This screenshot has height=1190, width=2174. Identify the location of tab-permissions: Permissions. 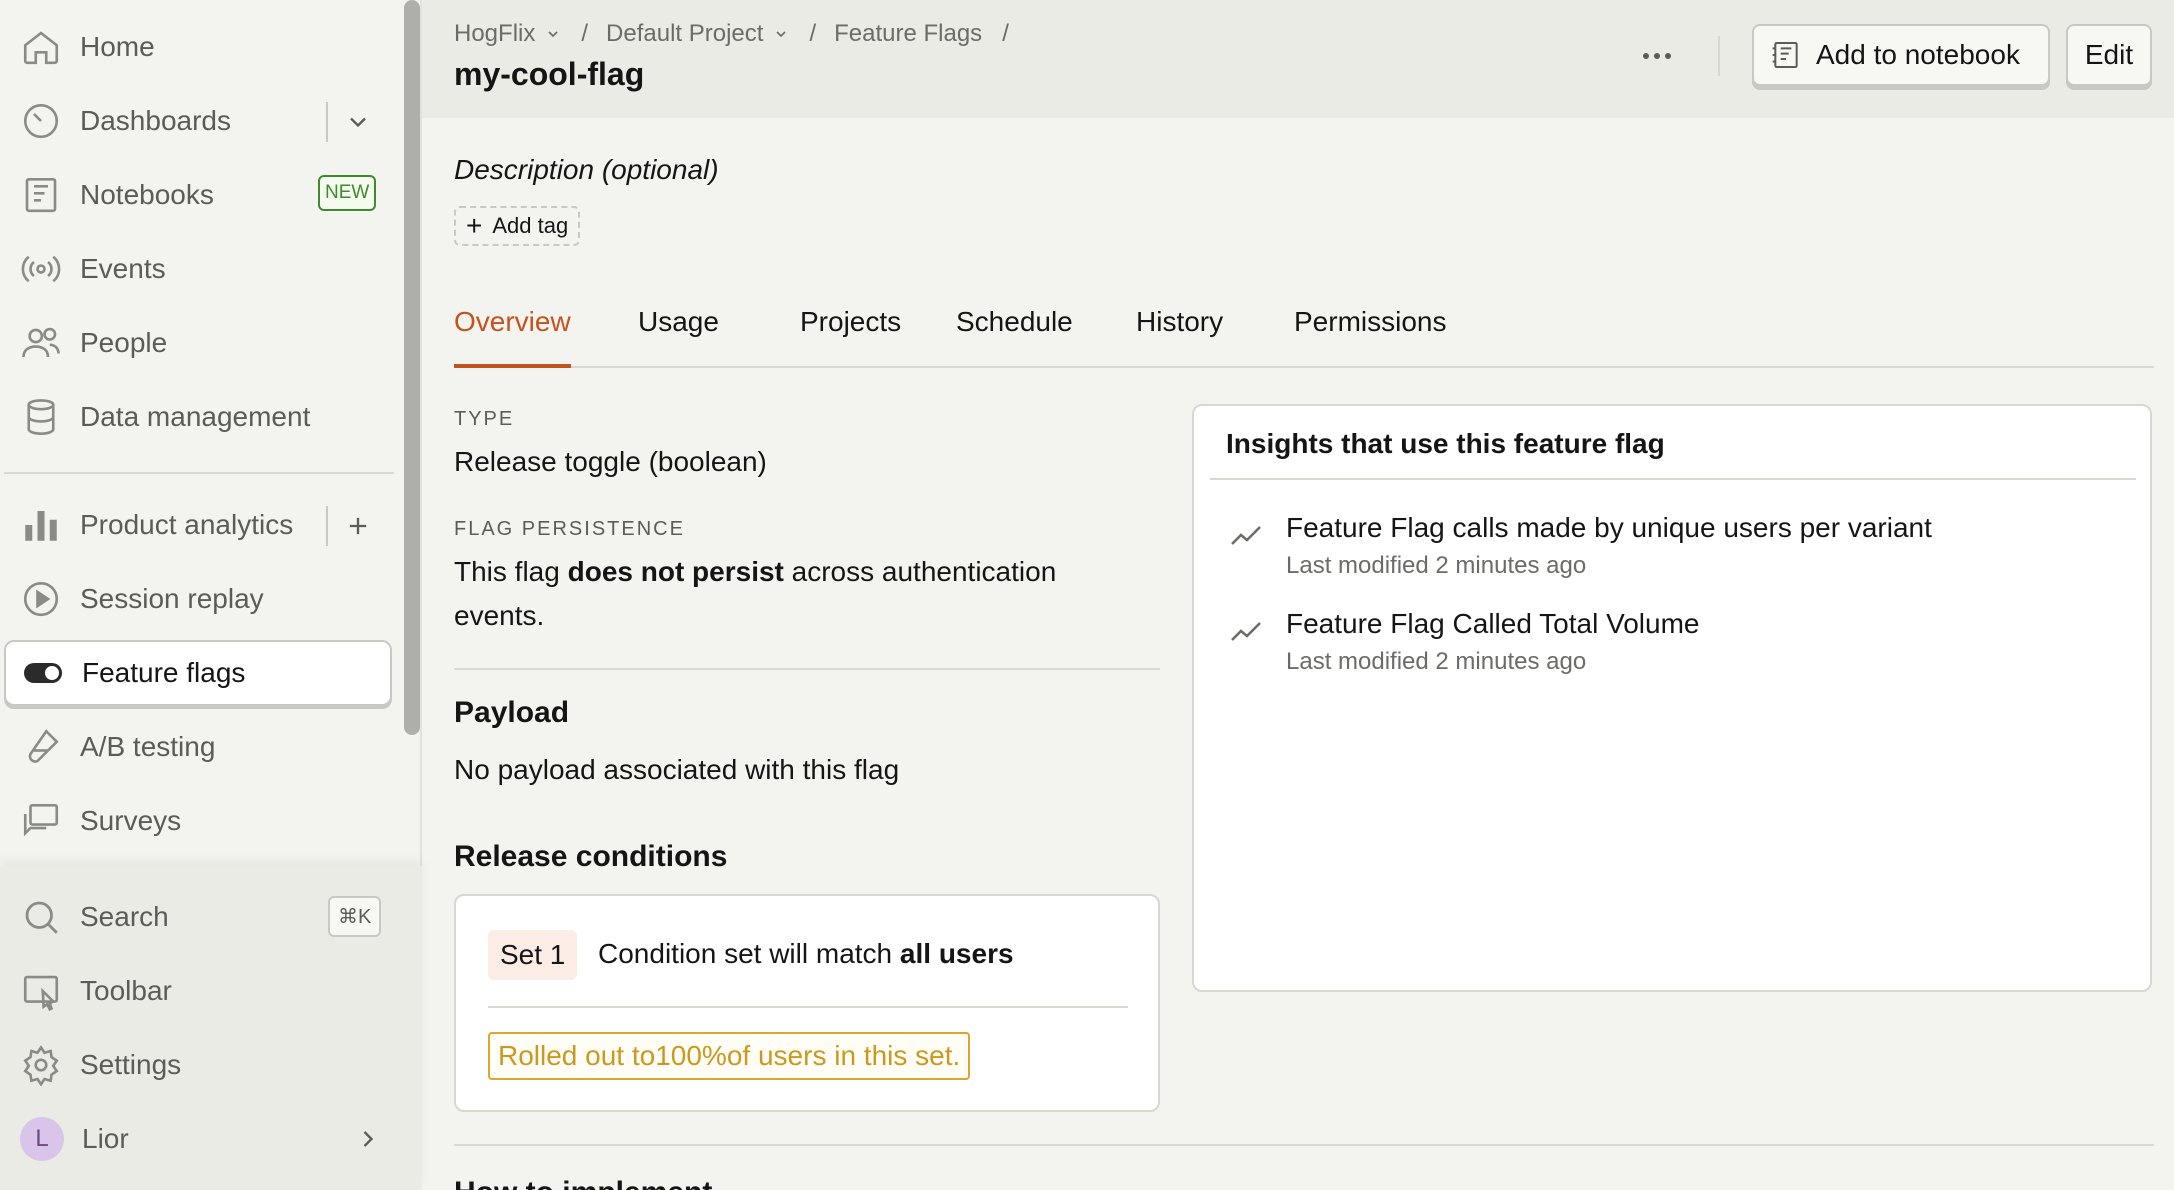
(1370, 337).